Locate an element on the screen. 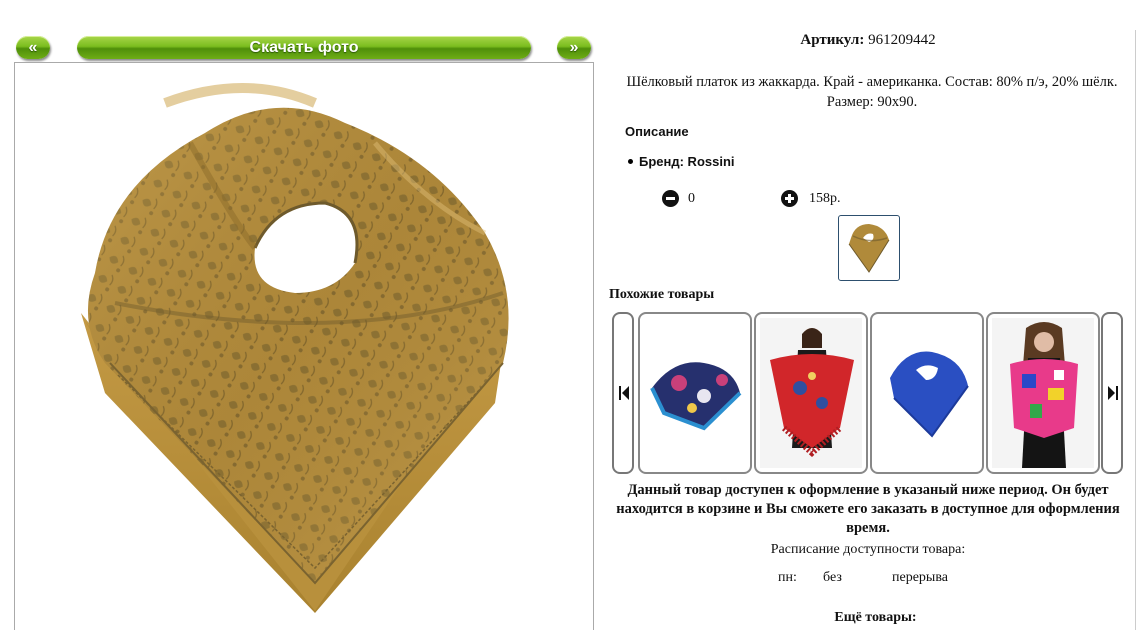 The image size is (1138, 630). similar-products-title: Похожие товары is located at coordinates (662, 294).